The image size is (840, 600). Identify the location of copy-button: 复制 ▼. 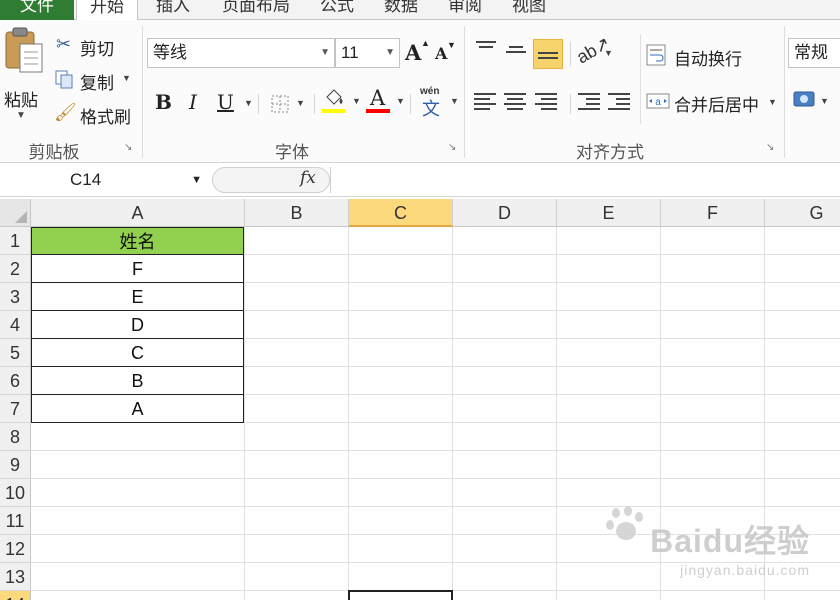
(96, 80).